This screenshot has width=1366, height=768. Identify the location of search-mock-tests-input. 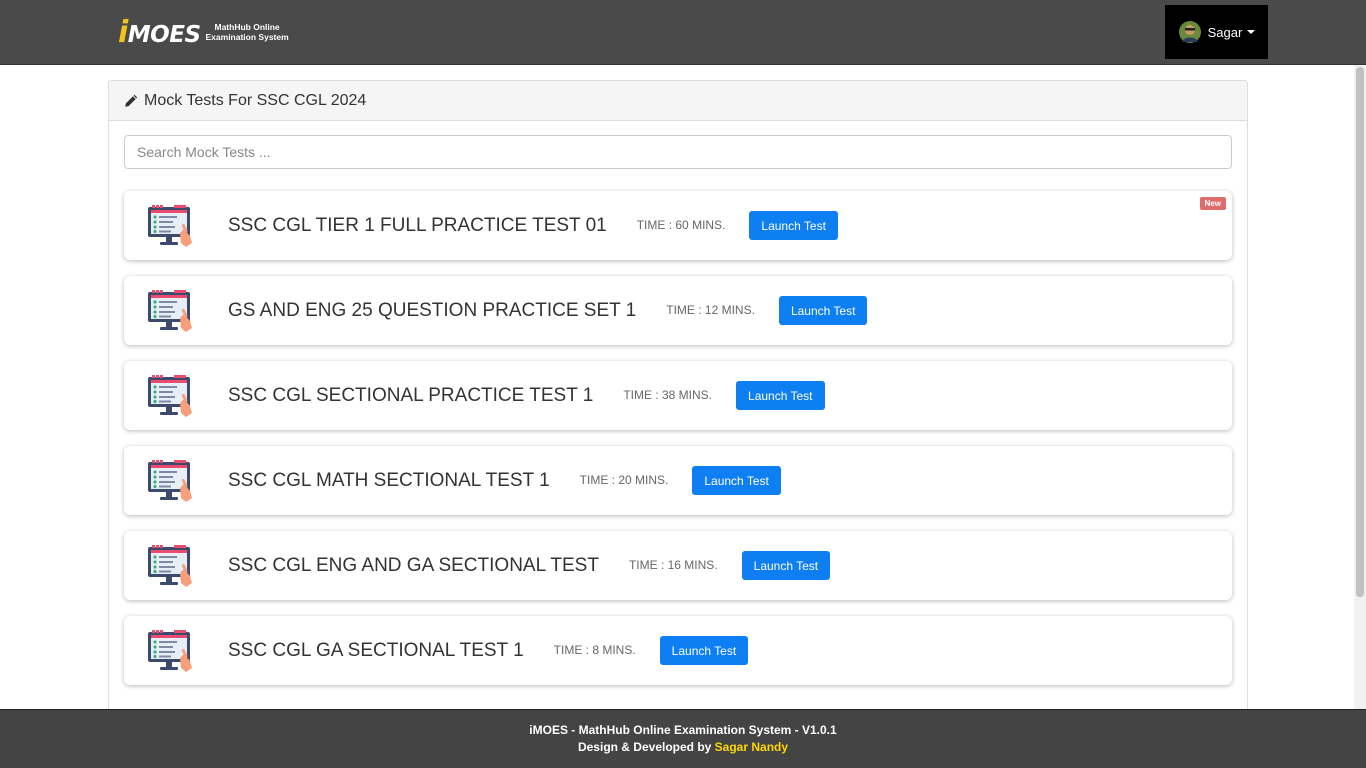
(678, 152).